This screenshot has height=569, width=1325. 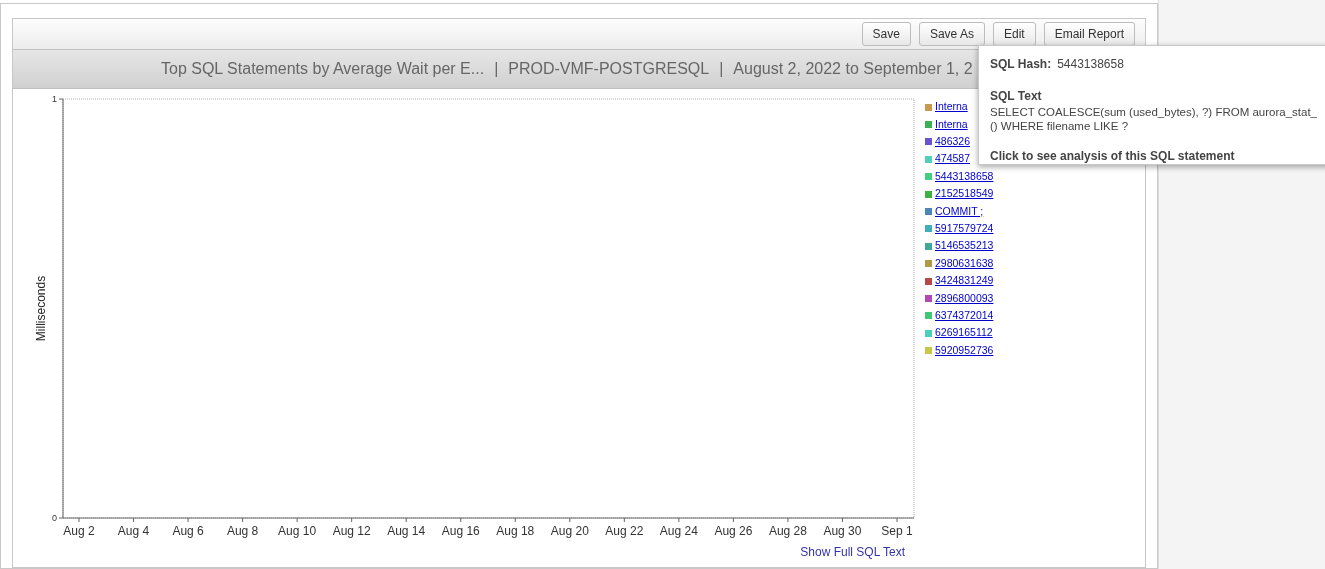 What do you see at coordinates (54, 518) in the screenshot?
I see `y-tick-label: 0` at bounding box center [54, 518].